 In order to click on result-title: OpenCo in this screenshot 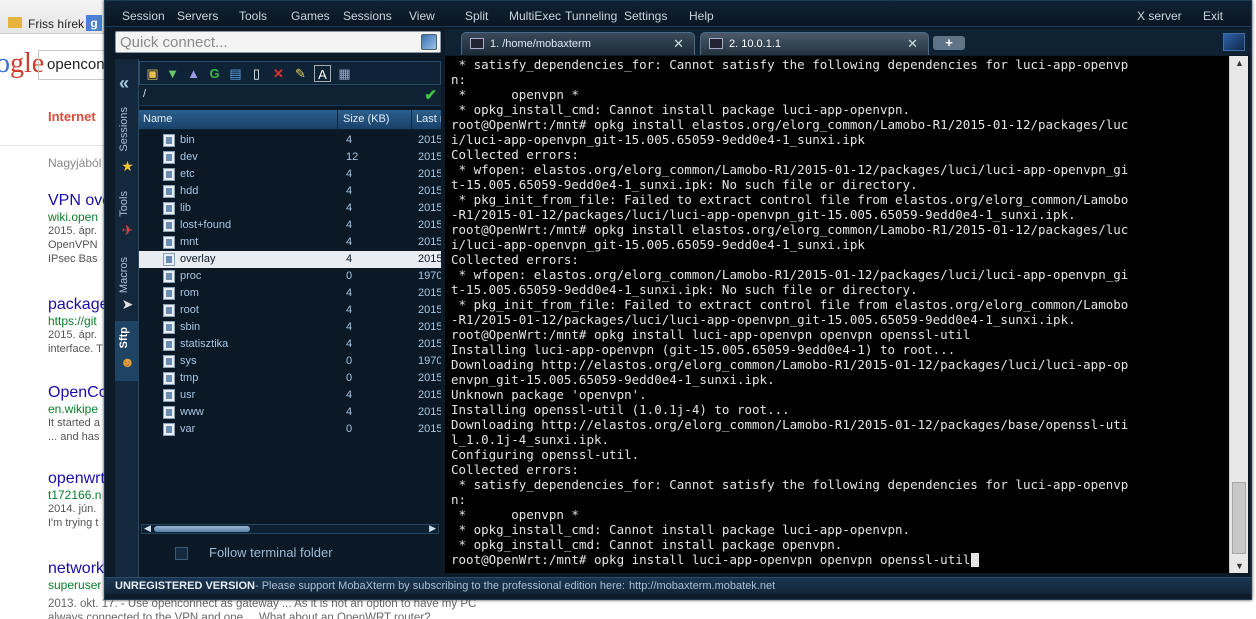, I will do `click(78, 393)`.